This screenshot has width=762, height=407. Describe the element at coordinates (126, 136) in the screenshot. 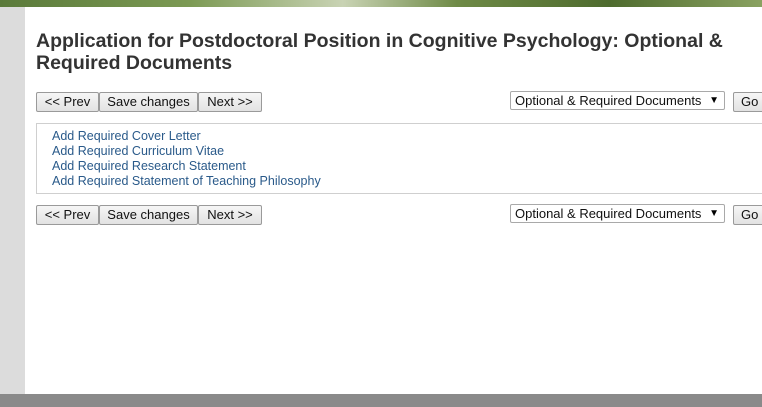

I see `add-cover-letter-link: Add Required Cover Letter` at that location.